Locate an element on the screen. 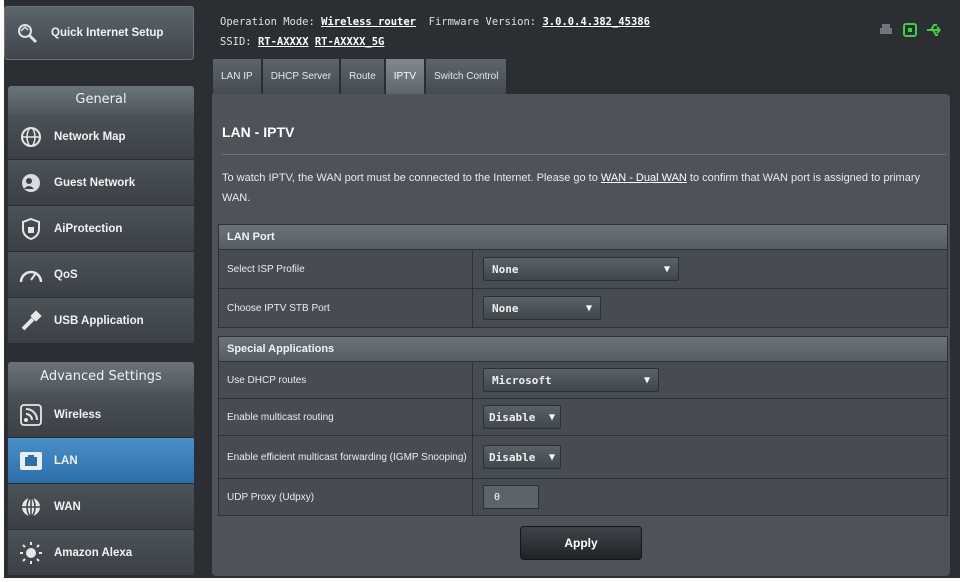 This screenshot has width=964, height=582. table-row: Enable multicast routing Disable ▼ is located at coordinates (583, 416).